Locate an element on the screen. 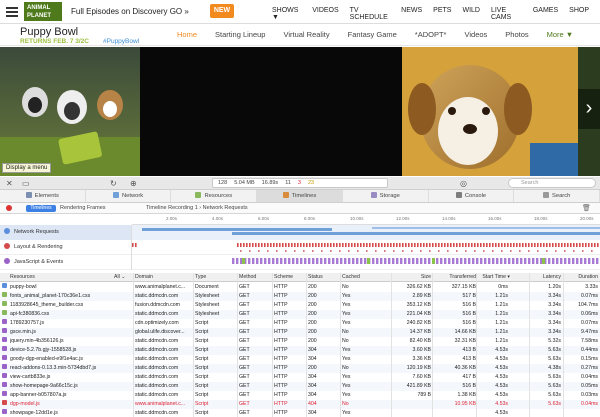 The width and height of the screenshot is (600, 417). top-nav-link: LIVE CAMS is located at coordinates (506, 14).